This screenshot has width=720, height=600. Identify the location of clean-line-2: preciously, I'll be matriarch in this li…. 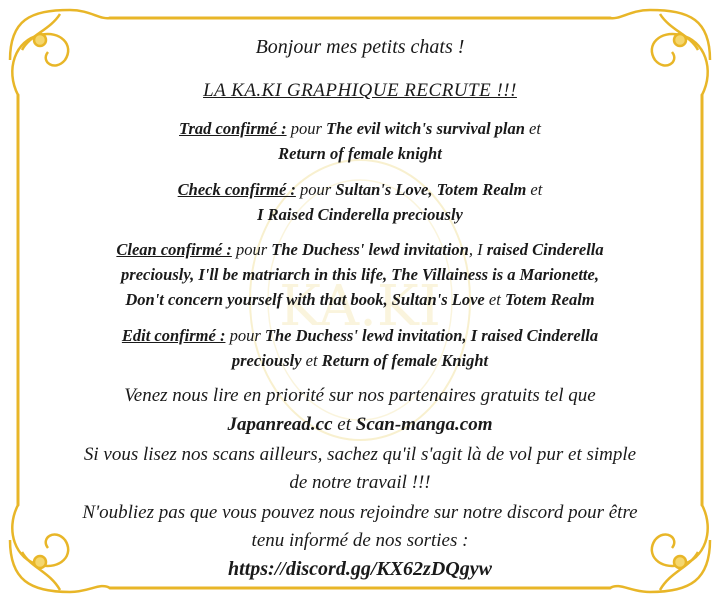
(360, 274).